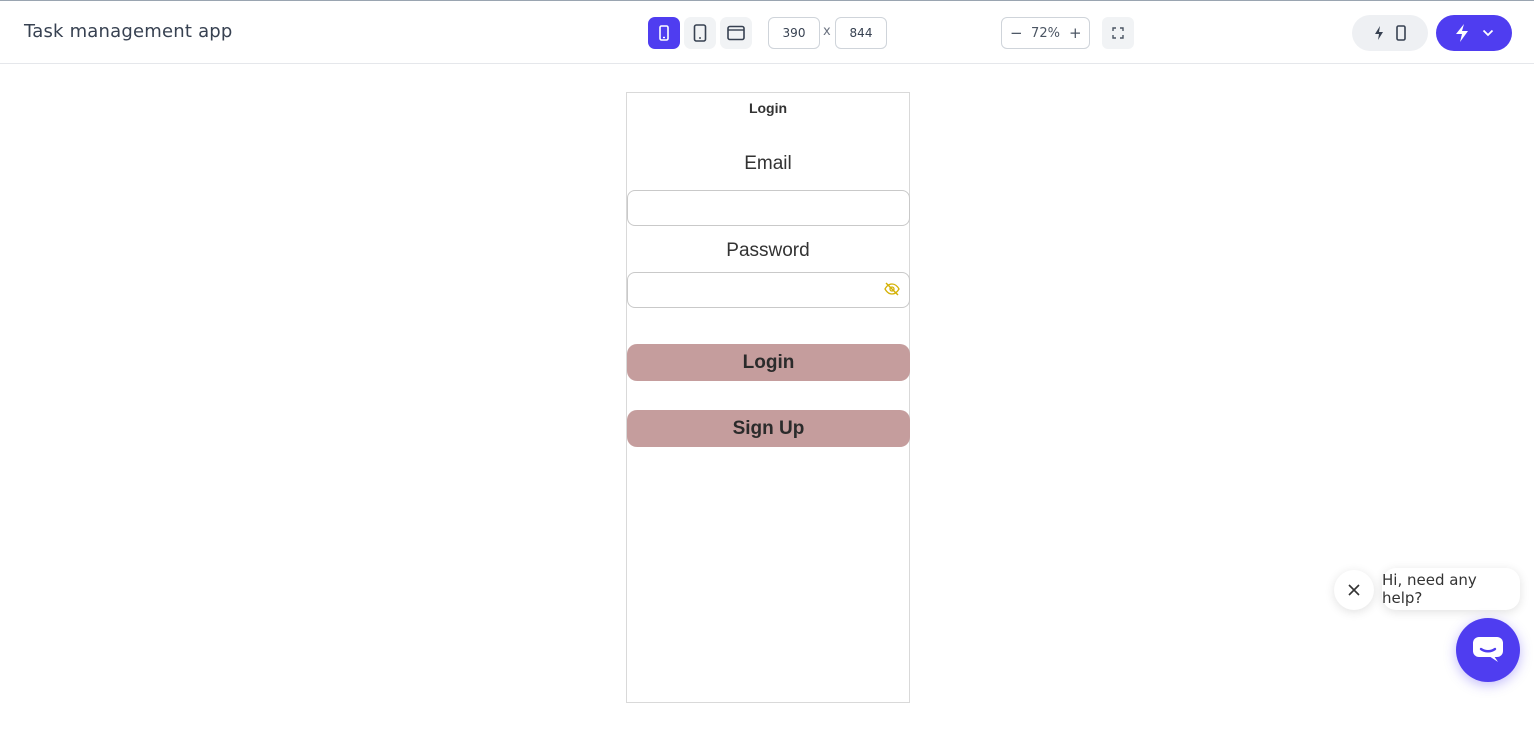 The height and width of the screenshot is (729, 1534). I want to click on app-title: Task management app, so click(128, 31).